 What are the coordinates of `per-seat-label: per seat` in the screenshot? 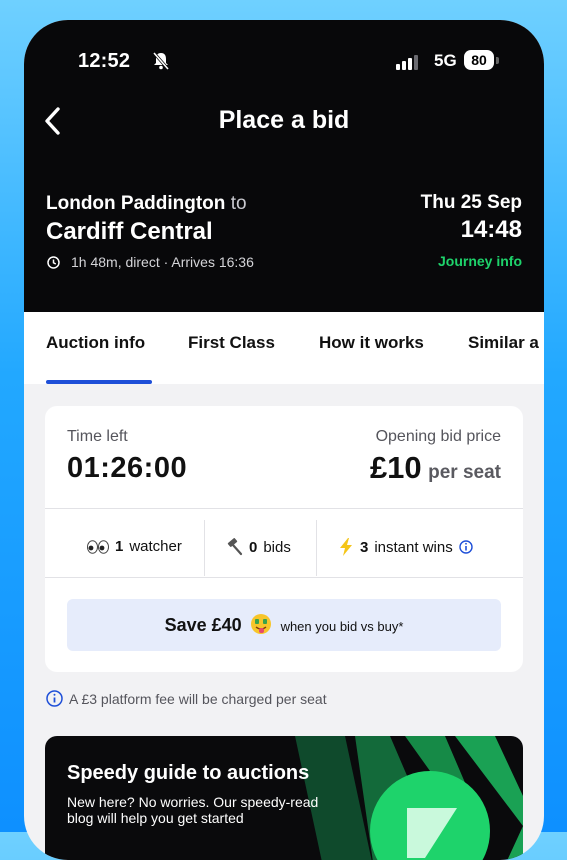 It's located at (464, 472).